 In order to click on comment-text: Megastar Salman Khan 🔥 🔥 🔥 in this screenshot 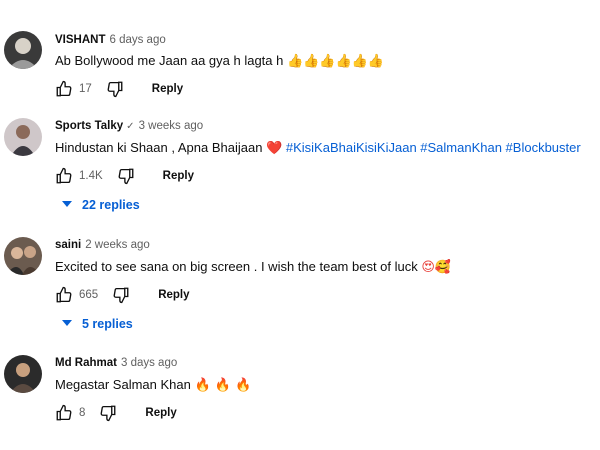, I will do `click(153, 385)`.